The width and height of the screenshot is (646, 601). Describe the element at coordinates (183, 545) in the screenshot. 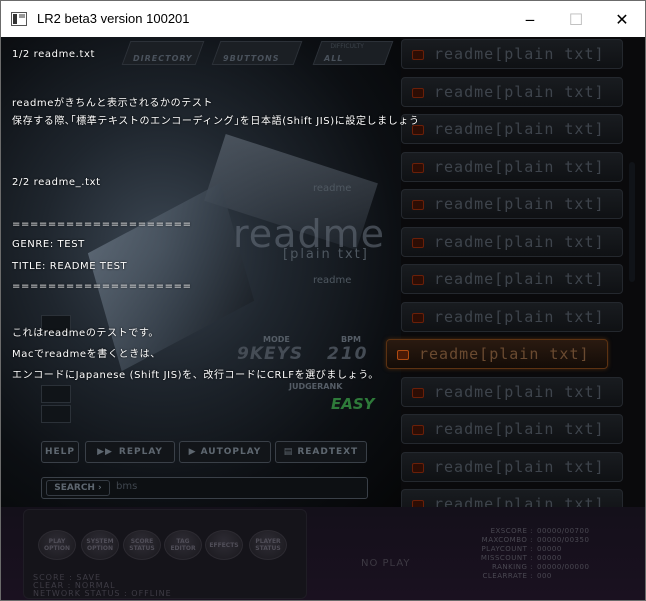

I see `option-button: TAG EDITOR` at that location.